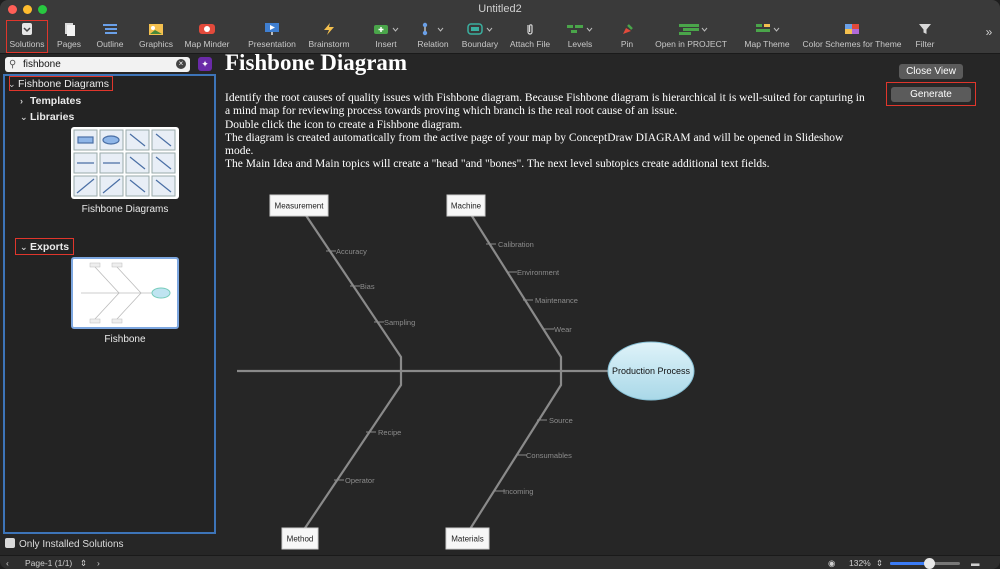 This screenshot has width=1000, height=569. I want to click on brainstorm-icon, so click(329, 29).